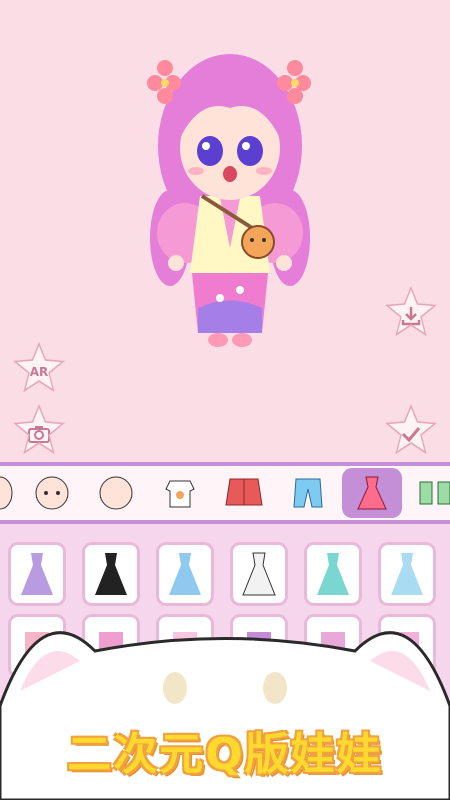 The width and height of the screenshot is (450, 800). I want to click on category-face-b, so click(116, 493).